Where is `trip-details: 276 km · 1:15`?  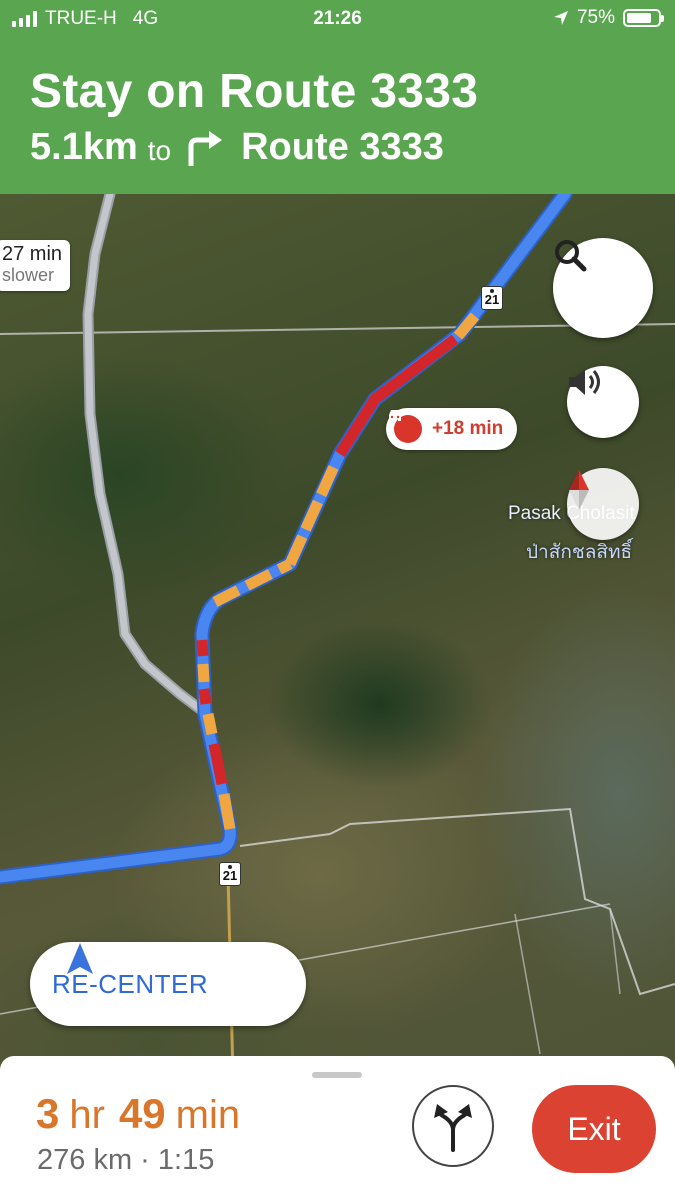
trip-details: 276 km · 1:15 is located at coordinates (125, 1160).